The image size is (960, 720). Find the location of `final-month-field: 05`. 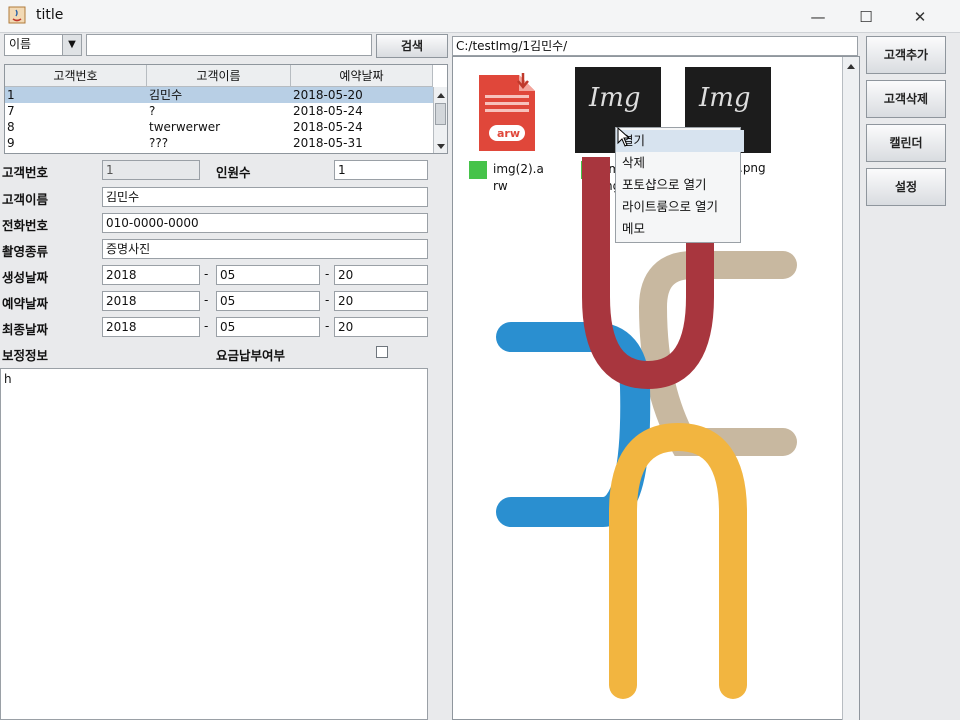

final-month-field: 05 is located at coordinates (268, 327).